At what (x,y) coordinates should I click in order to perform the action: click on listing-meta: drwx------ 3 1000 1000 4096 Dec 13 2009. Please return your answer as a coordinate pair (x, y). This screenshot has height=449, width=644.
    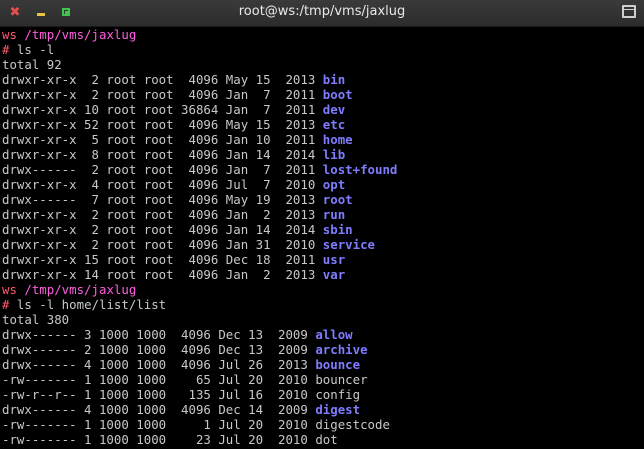
    Looking at the image, I should click on (159, 334).